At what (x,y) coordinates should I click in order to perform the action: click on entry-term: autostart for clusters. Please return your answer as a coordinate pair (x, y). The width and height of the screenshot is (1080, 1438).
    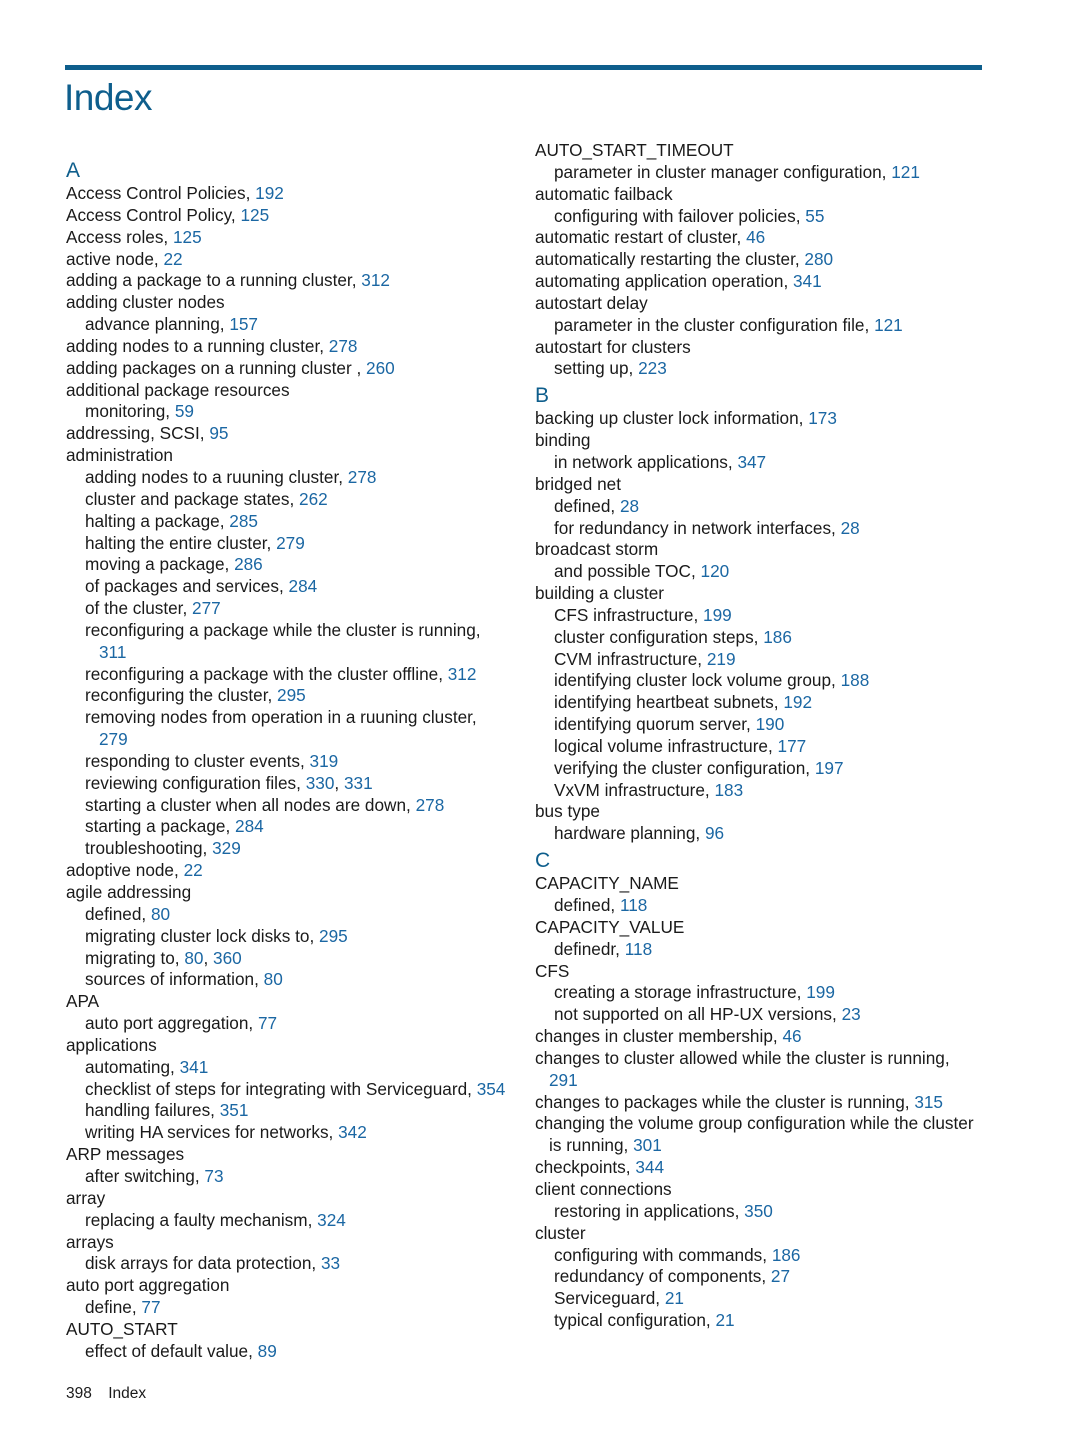
    Looking at the image, I should click on (613, 346).